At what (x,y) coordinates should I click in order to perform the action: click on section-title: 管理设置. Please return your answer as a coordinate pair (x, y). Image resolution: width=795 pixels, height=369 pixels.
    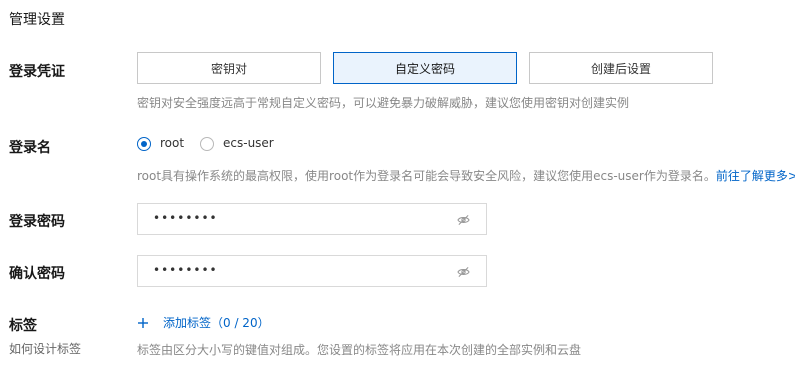
    Looking at the image, I should click on (37, 20).